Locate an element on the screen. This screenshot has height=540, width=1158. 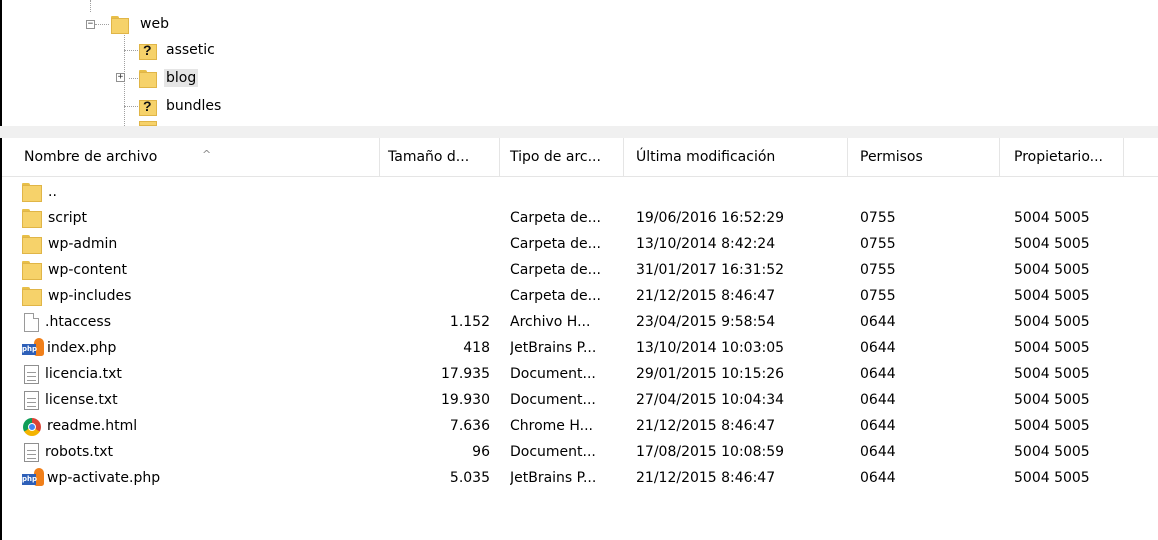
file-modified: 29/01/2015 10:15:26 is located at coordinates (710, 374).